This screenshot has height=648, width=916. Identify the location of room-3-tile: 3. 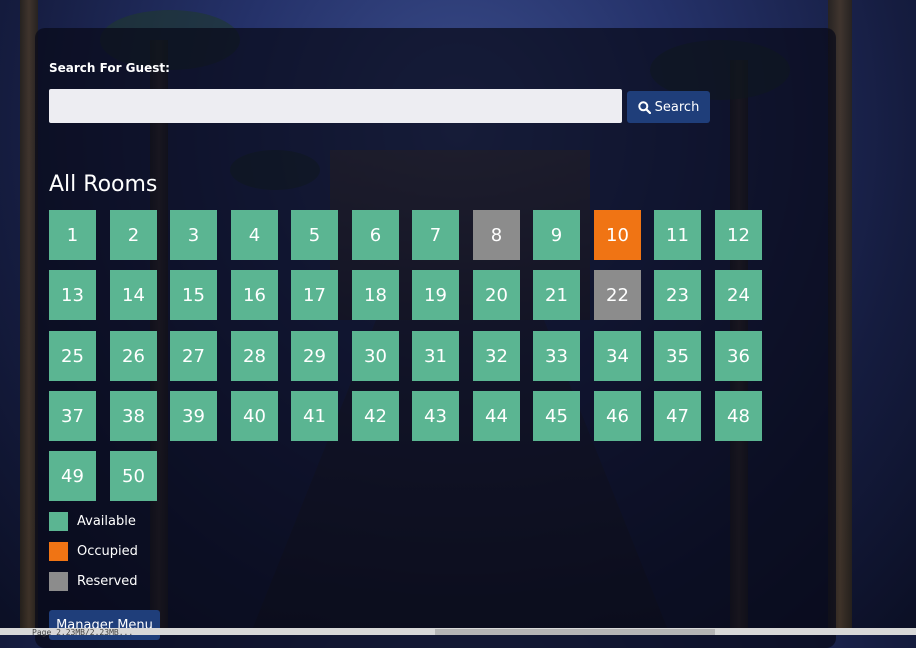
(193, 235).